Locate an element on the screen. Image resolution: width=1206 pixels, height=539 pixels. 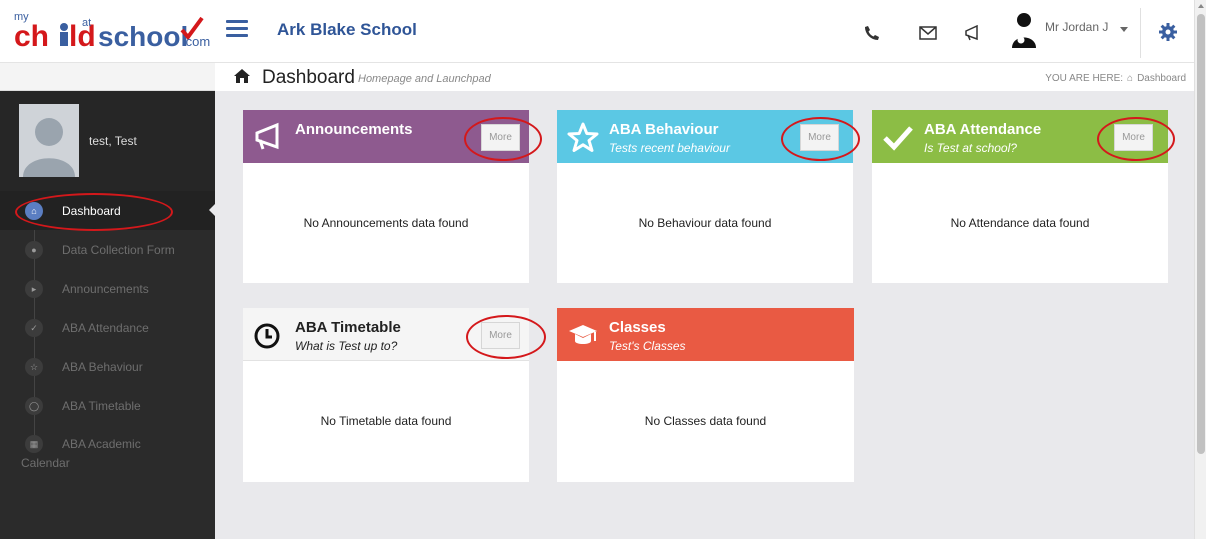
card-empty-message: No Attendance data found is located at coordinates (1020, 223).